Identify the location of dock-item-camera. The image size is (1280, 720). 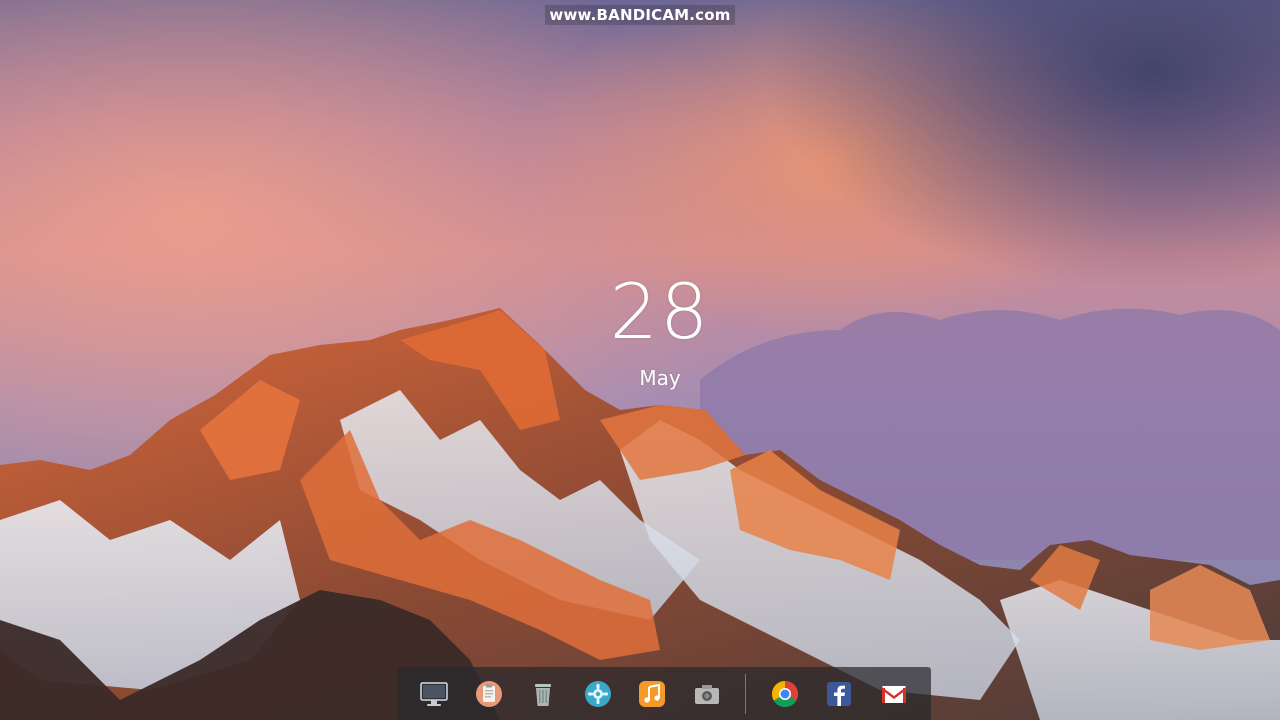
(707, 694).